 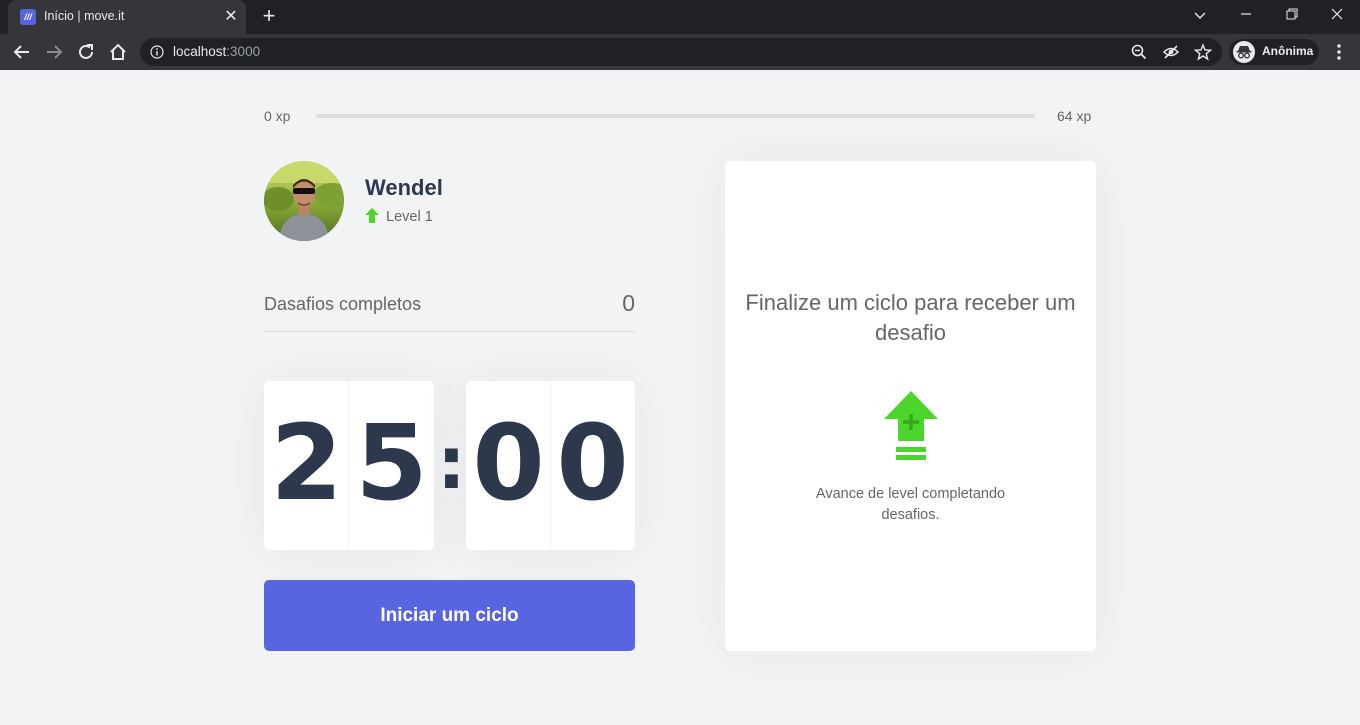 What do you see at coordinates (1074, 116) in the screenshot?
I see `xp-max-label: 64 xp` at bounding box center [1074, 116].